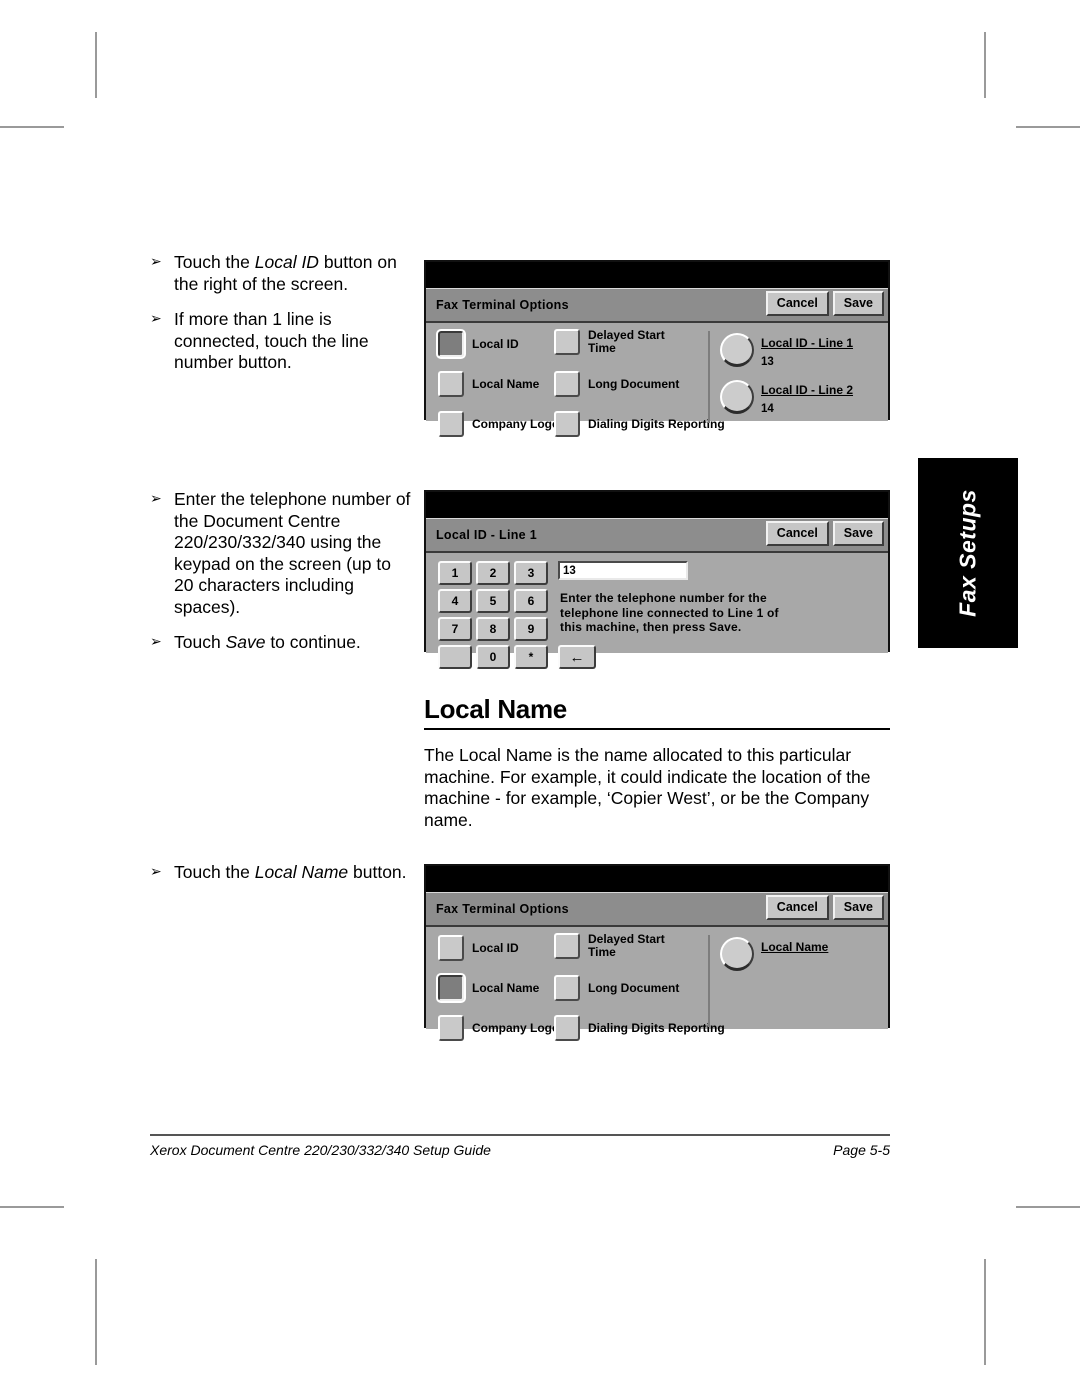 The height and width of the screenshot is (1397, 1080). I want to click on key-8: 8, so click(493, 629).